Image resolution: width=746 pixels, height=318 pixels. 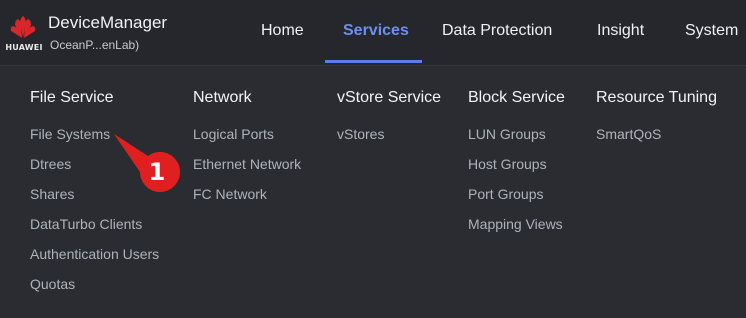 What do you see at coordinates (507, 164) in the screenshot?
I see `menu-item-host-groups: Host Groups` at bounding box center [507, 164].